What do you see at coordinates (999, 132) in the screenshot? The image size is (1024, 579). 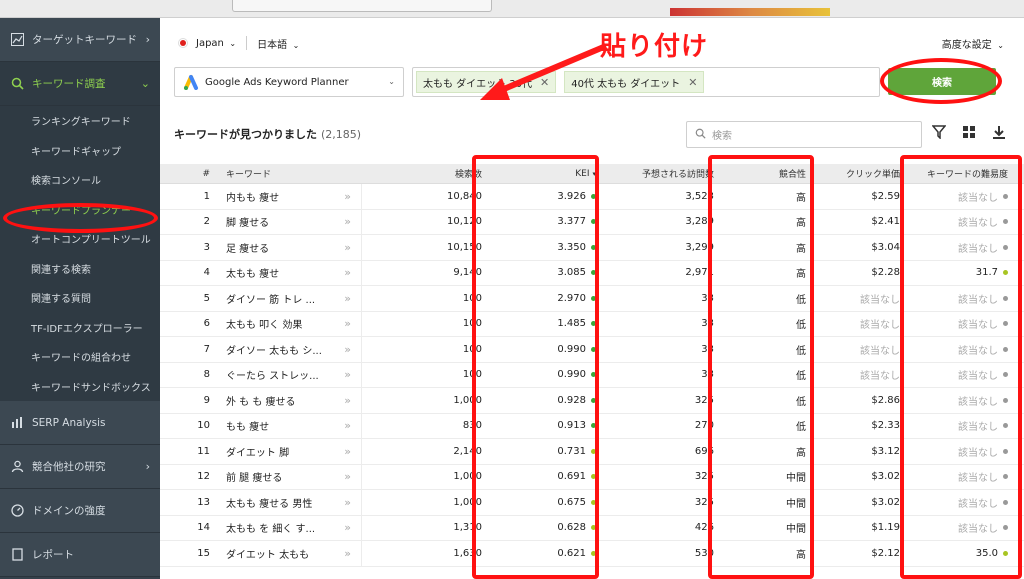 I see `download-icon` at bounding box center [999, 132].